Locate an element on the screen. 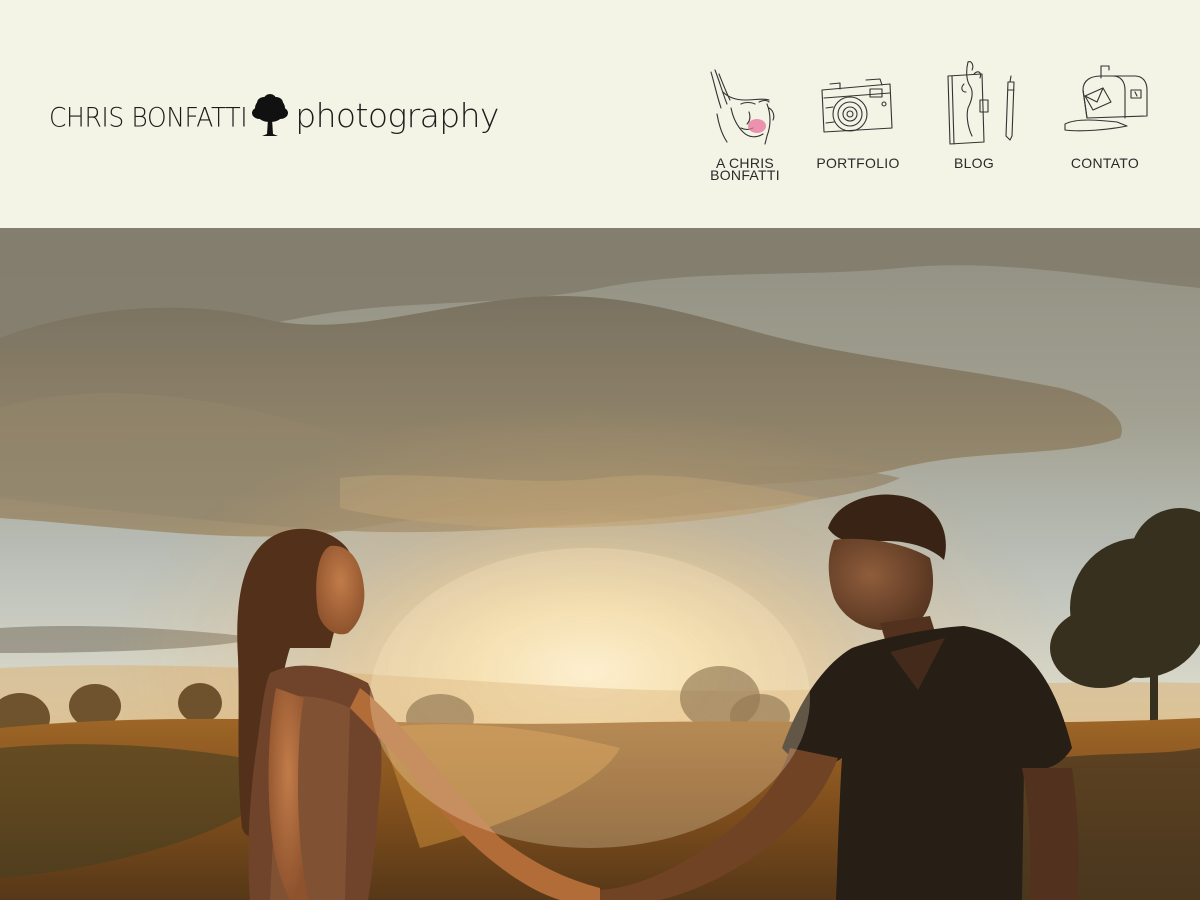 The width and height of the screenshot is (1200, 900). nav-item-blog: BLOG is located at coordinates (974, 113).